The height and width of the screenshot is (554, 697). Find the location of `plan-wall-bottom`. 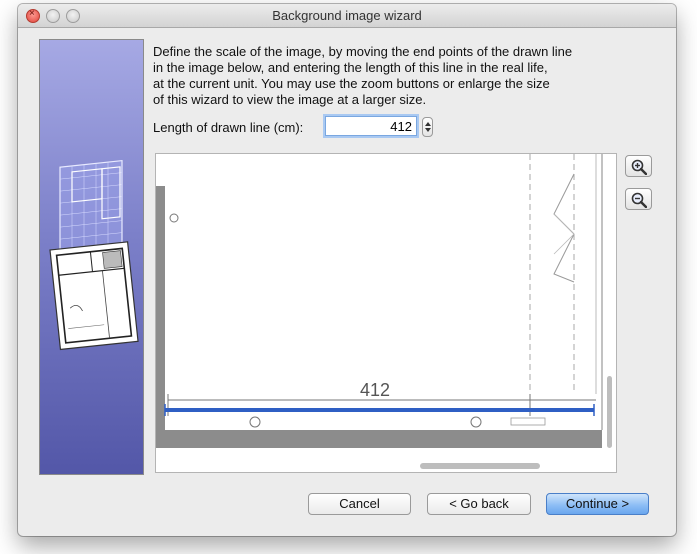

plan-wall-bottom is located at coordinates (379, 439).